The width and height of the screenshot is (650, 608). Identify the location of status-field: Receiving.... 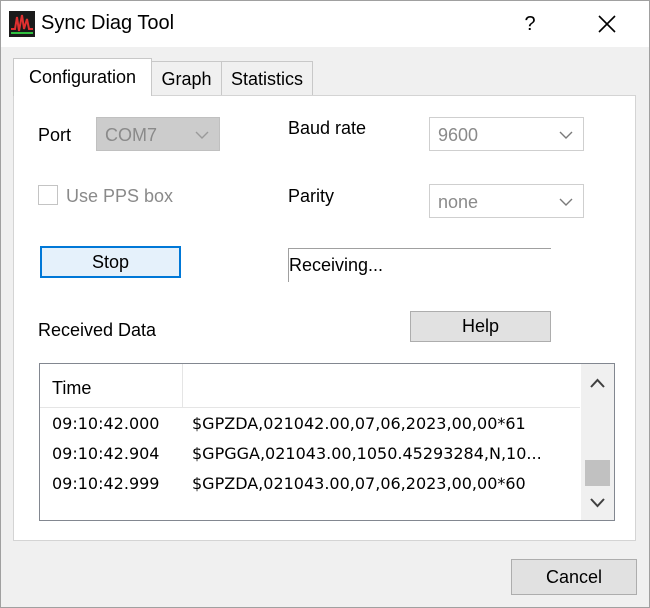
(419, 265).